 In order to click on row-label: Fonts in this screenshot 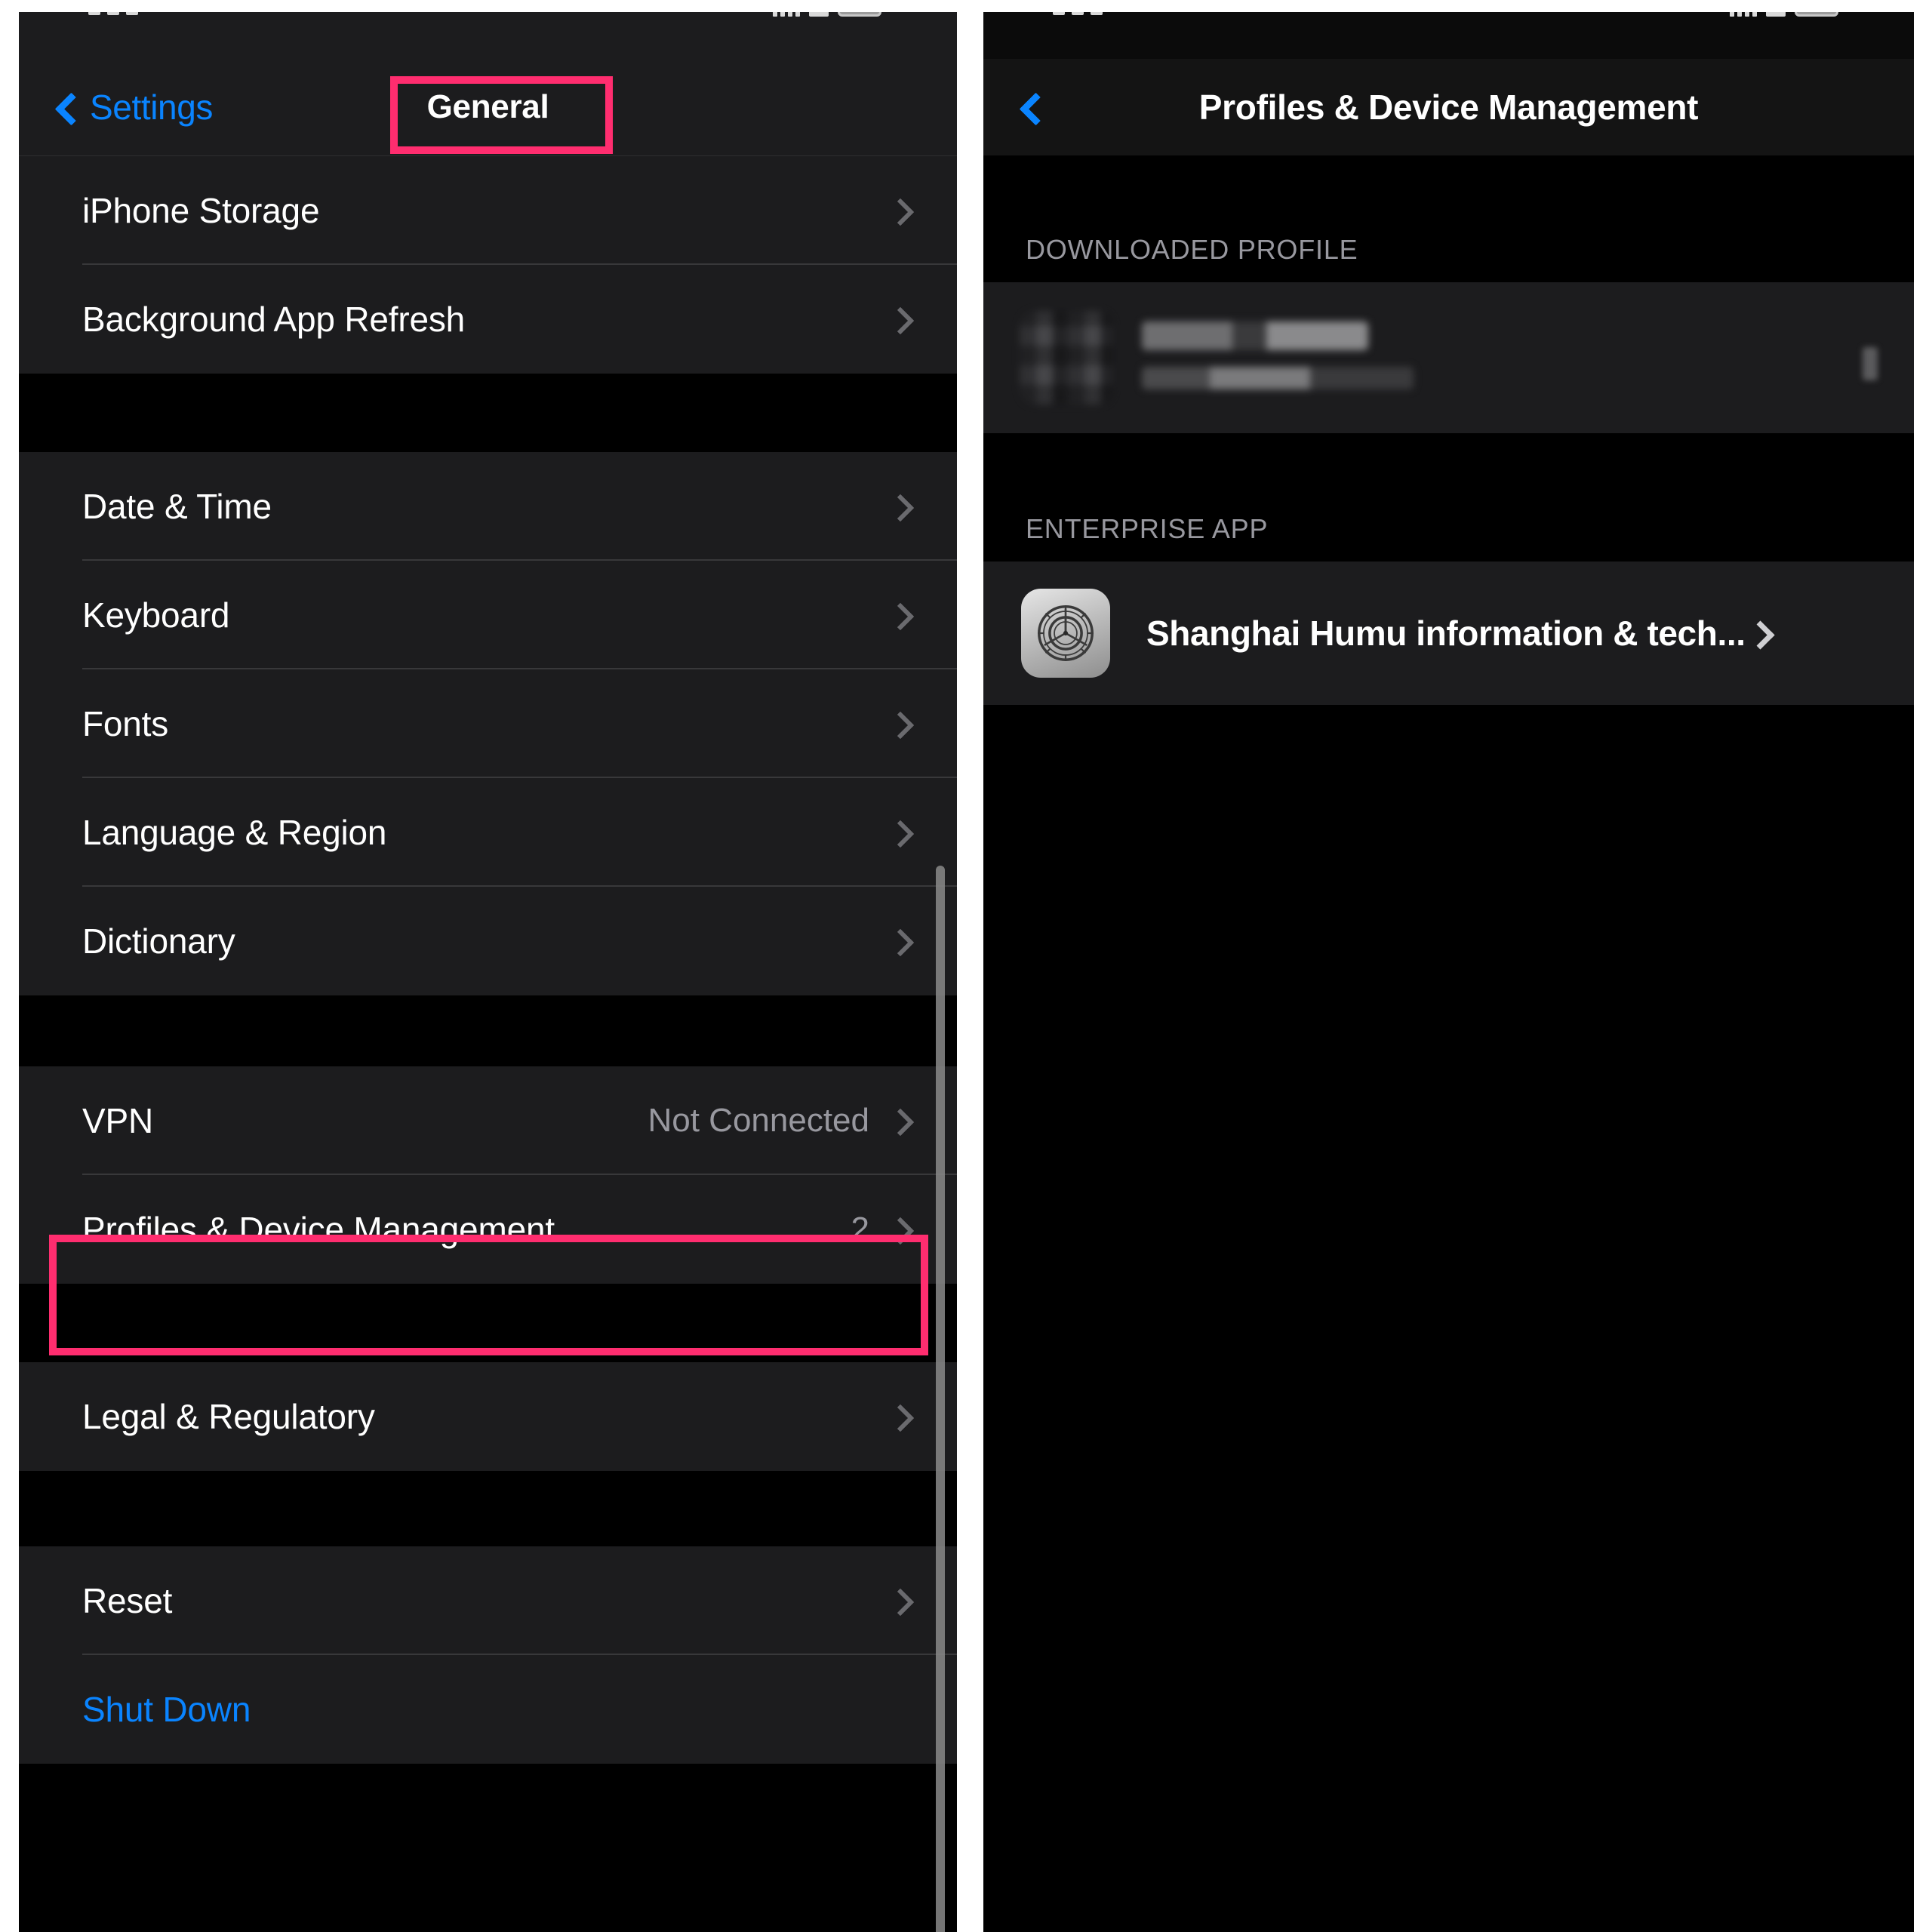, I will do `click(125, 723)`.